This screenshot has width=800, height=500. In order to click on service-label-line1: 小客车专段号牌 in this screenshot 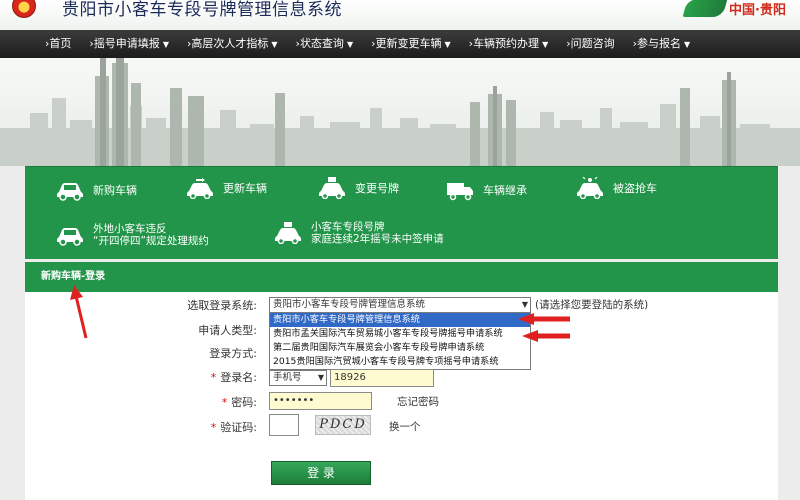, I will do `click(348, 227)`.